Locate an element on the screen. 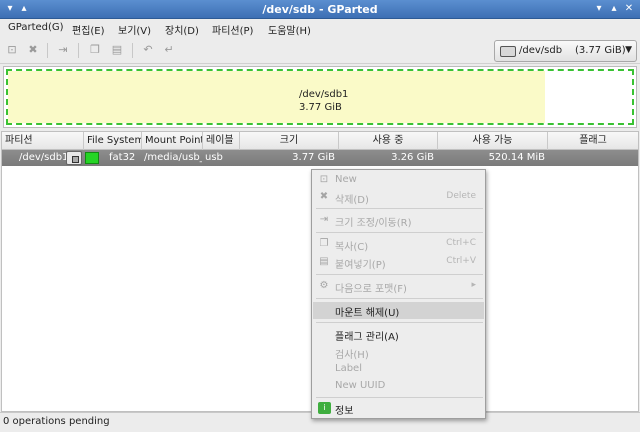  cell-used: 3.26 GiB is located at coordinates (412, 157).